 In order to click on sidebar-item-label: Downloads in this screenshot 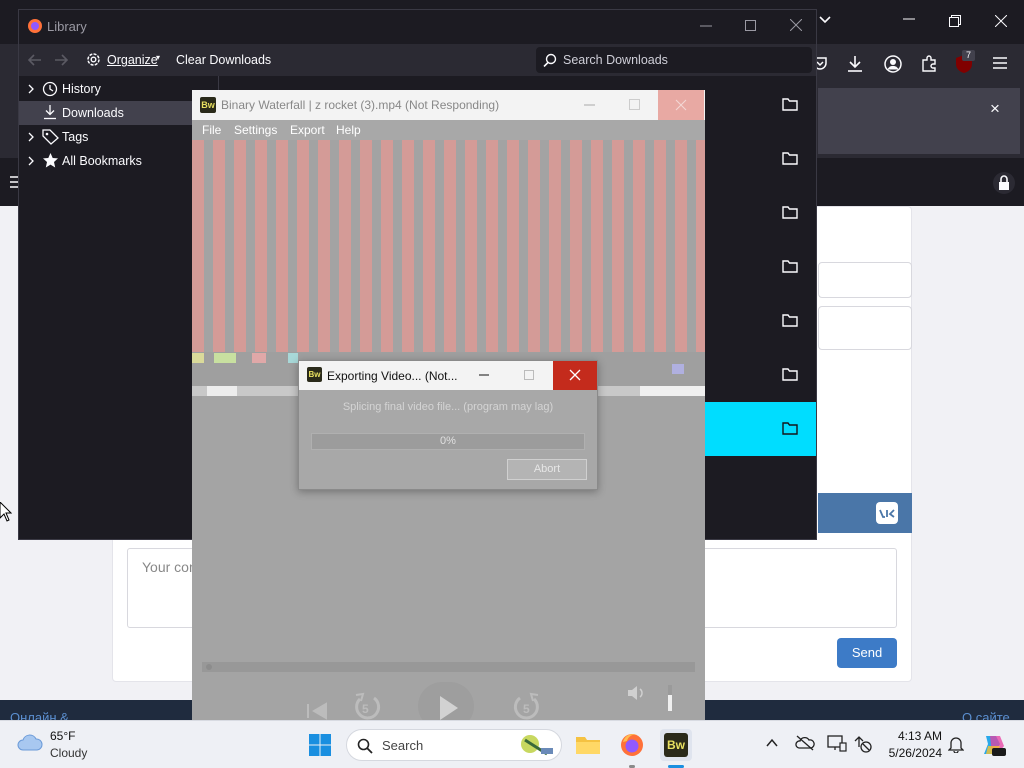, I will do `click(93, 113)`.